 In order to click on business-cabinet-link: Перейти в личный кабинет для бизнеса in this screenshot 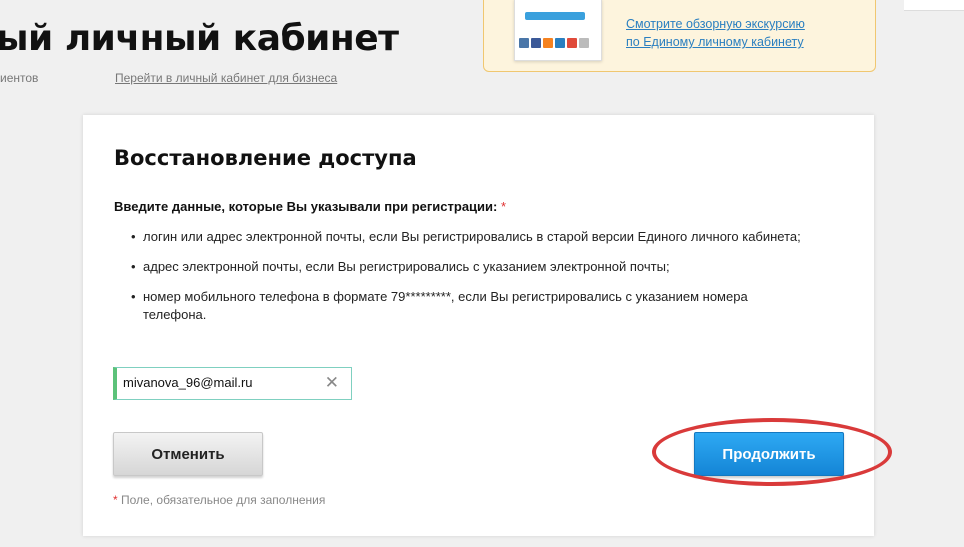, I will do `click(226, 78)`.